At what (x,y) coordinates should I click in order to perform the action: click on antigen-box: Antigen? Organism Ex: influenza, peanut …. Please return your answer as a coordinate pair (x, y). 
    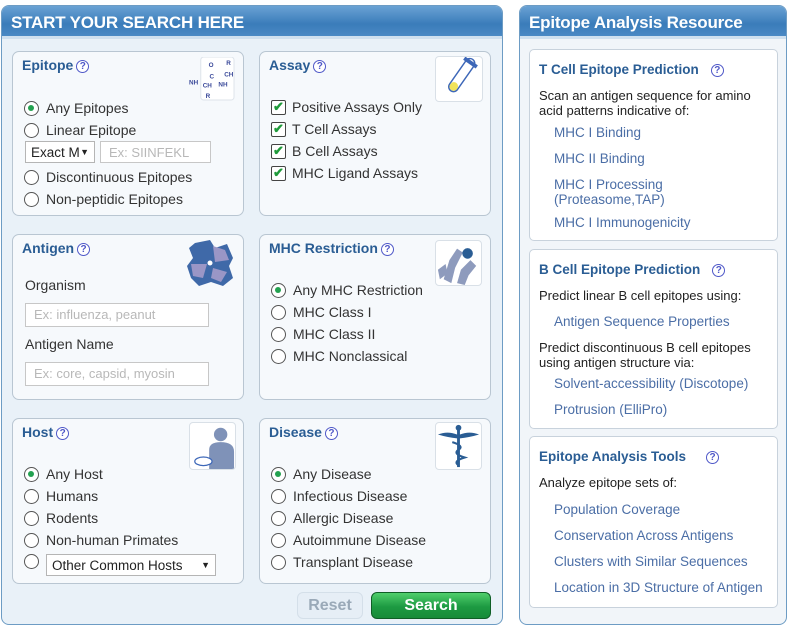
    Looking at the image, I should click on (128, 317).